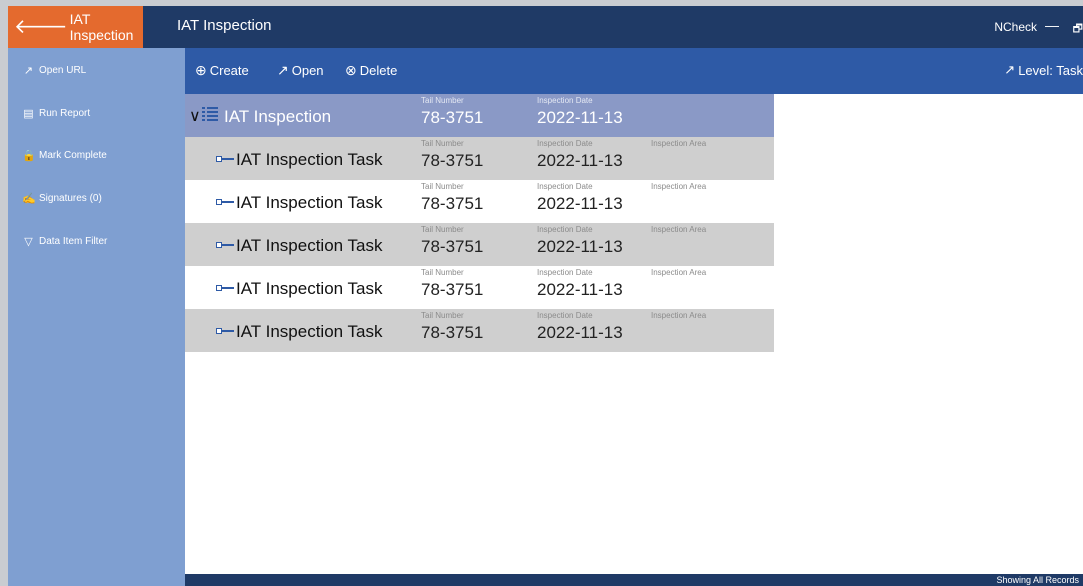 The width and height of the screenshot is (1083, 586). I want to click on plus-circle-icon: ⊕, so click(201, 70).